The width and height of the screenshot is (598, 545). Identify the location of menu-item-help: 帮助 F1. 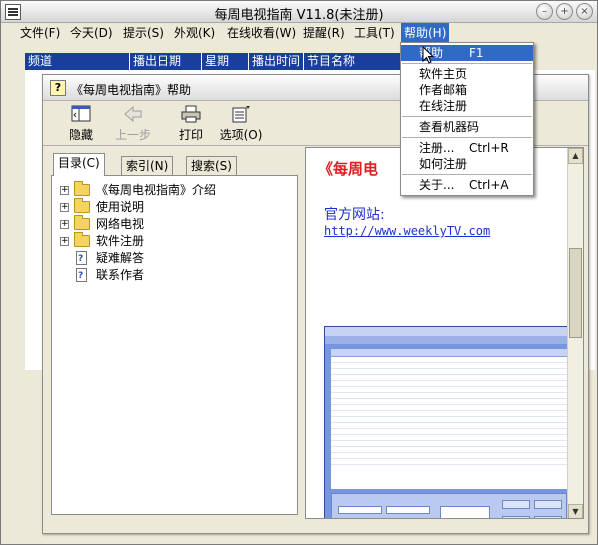
(467, 53).